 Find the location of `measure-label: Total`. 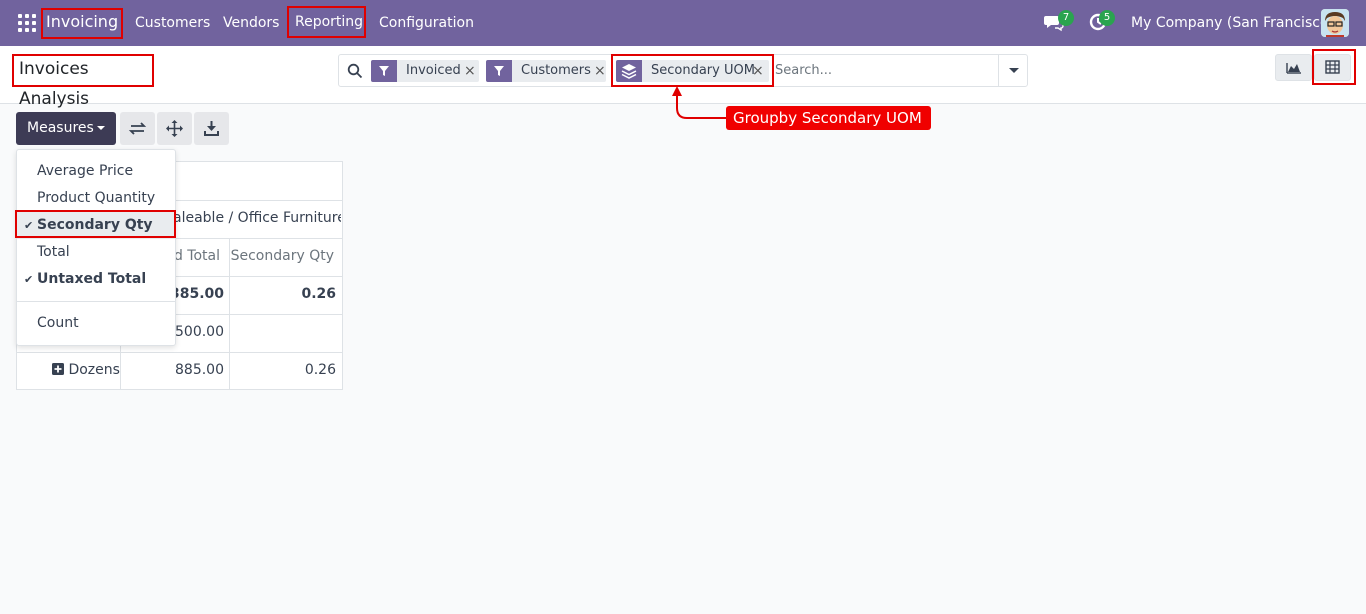

measure-label: Total is located at coordinates (53, 252).